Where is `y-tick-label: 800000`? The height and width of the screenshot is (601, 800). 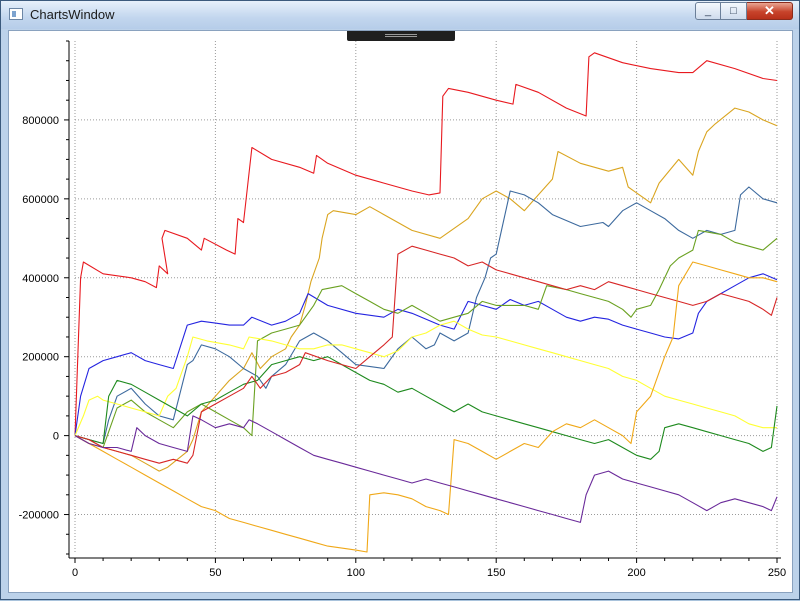 y-tick-label: 800000 is located at coordinates (40, 121).